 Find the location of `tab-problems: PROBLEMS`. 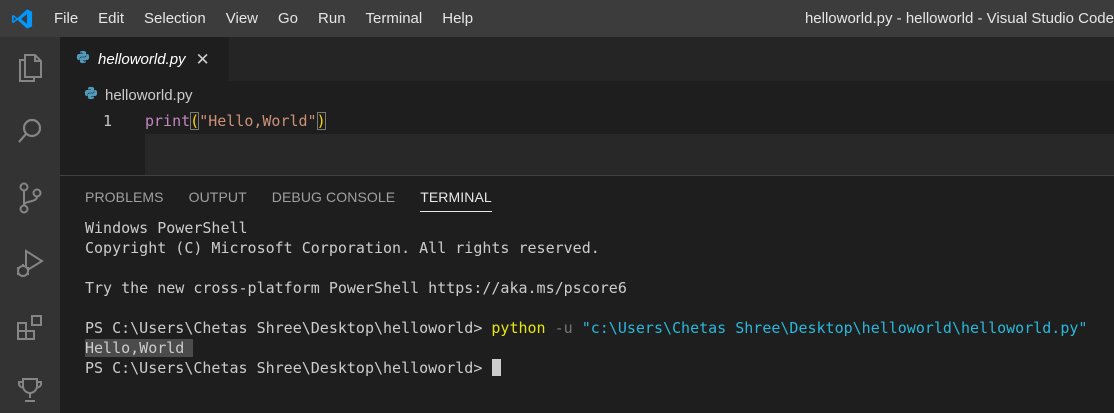

tab-problems: PROBLEMS is located at coordinates (124, 197).